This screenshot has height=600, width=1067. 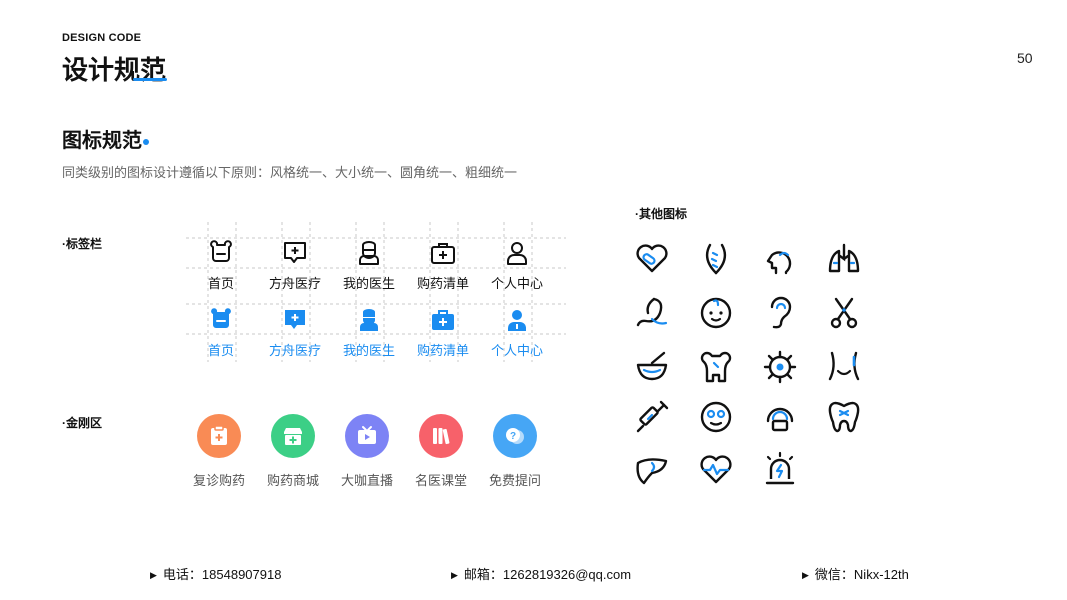 What do you see at coordinates (440, 480) in the screenshot?
I see `kk-label: 名医课堂` at bounding box center [440, 480].